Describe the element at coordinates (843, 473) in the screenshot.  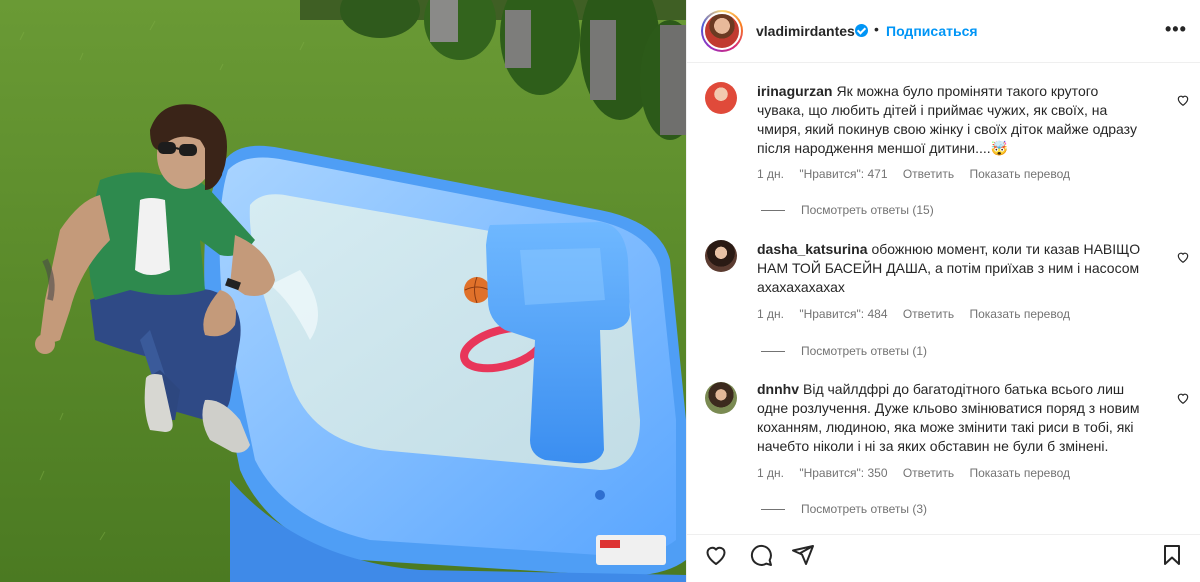
I see `comment-likes-count: "Нравится": 350` at that location.